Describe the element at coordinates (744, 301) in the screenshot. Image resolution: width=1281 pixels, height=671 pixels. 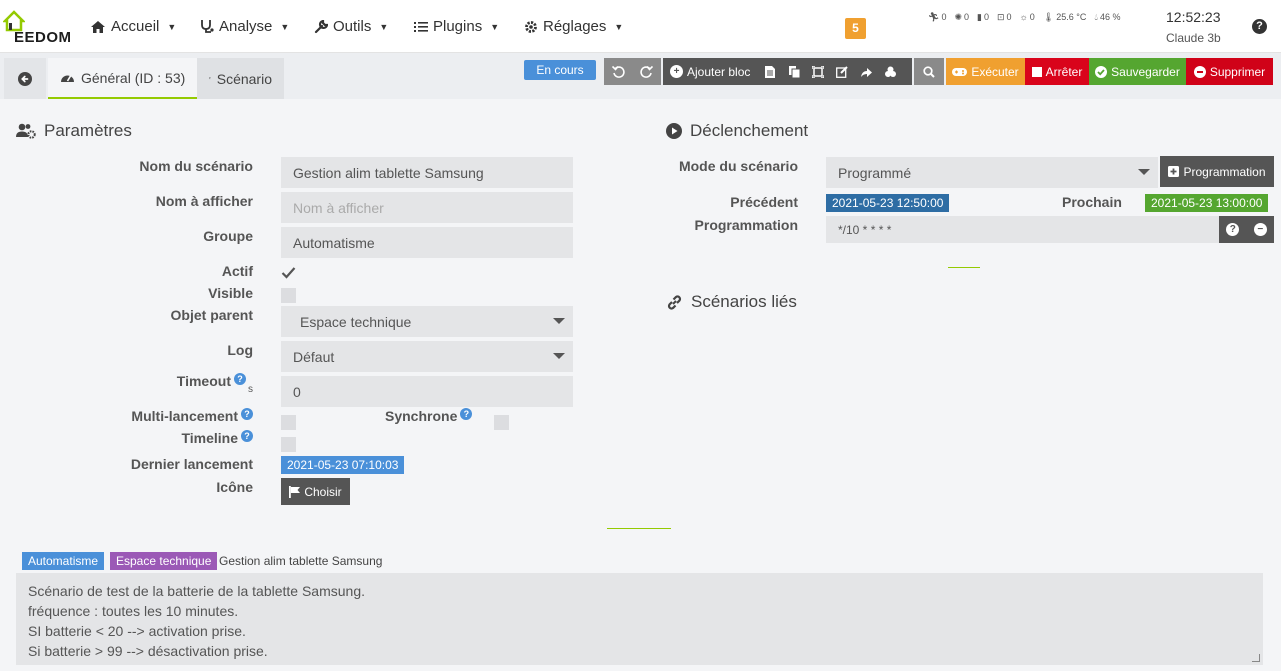
I see `linked-scenarios-title-text: Scénarios liés` at that location.